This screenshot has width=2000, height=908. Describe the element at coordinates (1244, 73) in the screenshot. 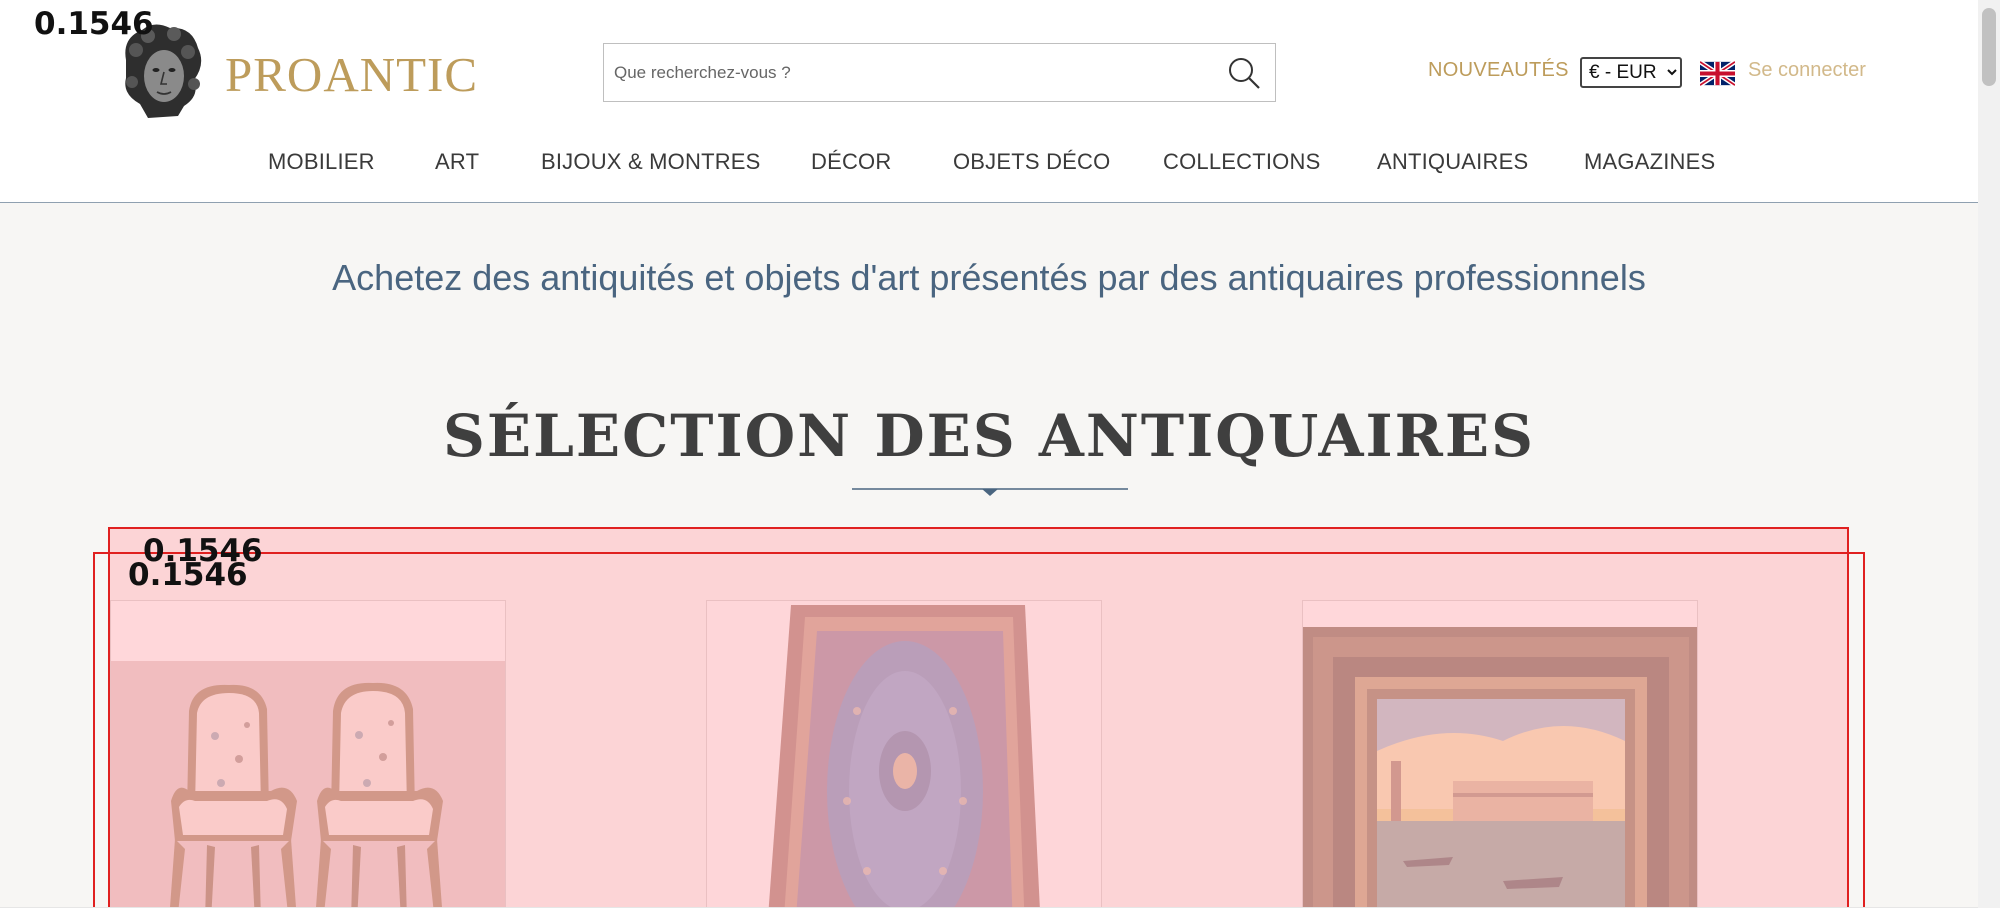

I see `search-icon` at that location.